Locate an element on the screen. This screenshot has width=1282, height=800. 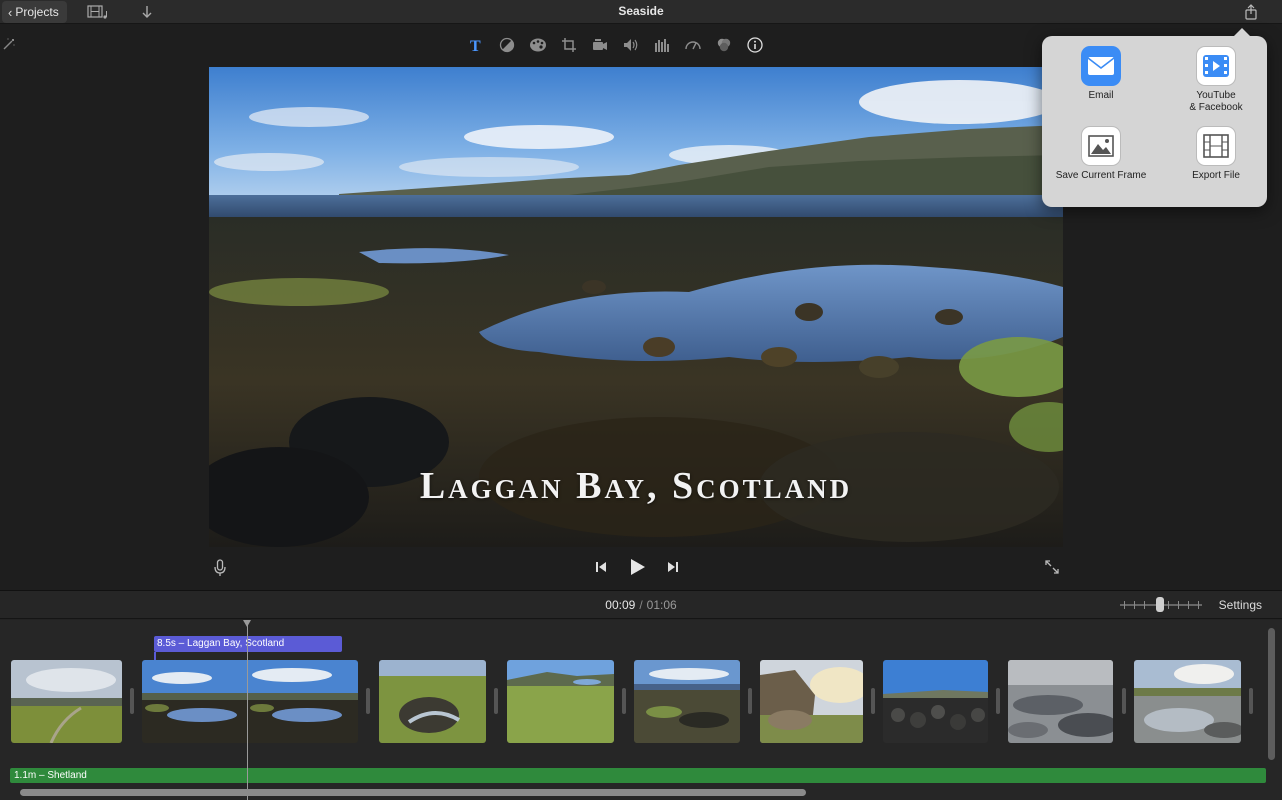
project-title: Seaside is located at coordinates (641, 11).